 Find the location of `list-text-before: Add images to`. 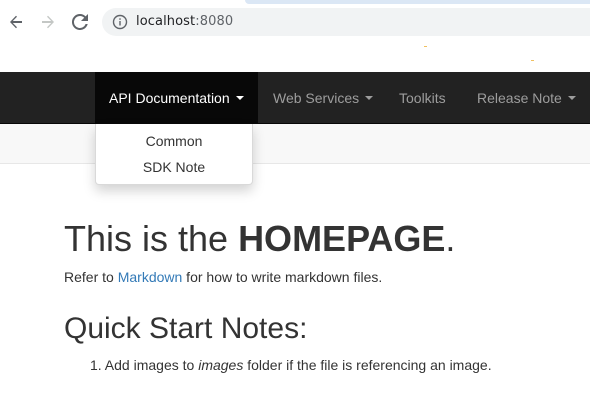

list-text-before: Add images to is located at coordinates (150, 365).